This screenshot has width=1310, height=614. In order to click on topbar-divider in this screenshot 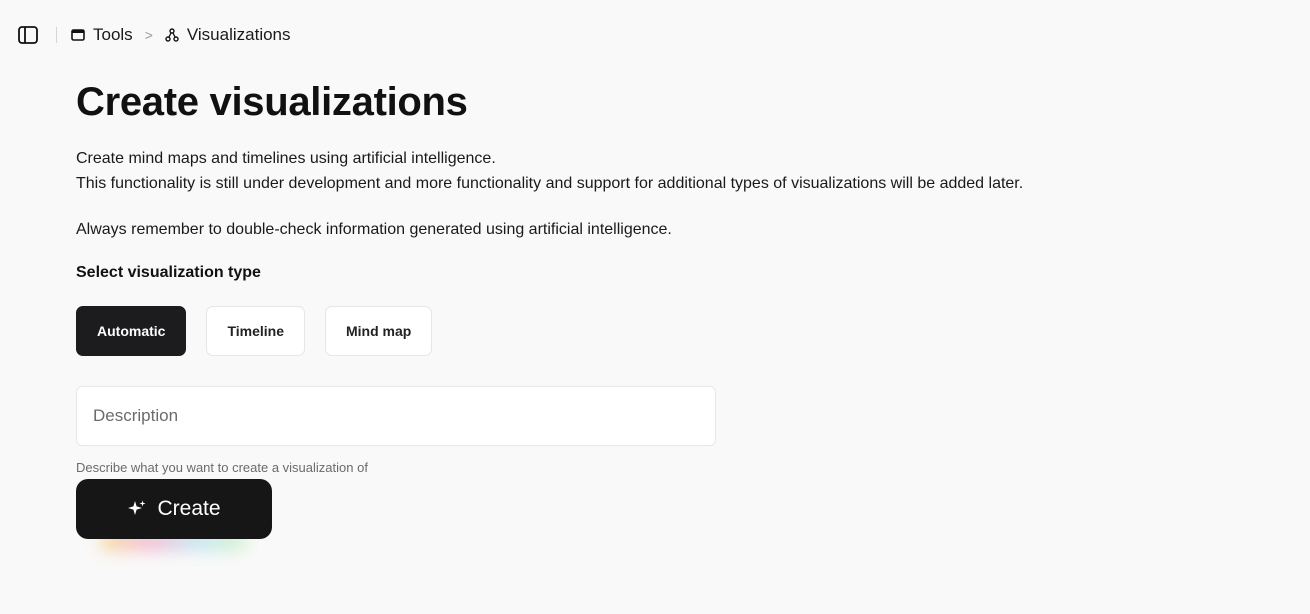, I will do `click(56, 35)`.